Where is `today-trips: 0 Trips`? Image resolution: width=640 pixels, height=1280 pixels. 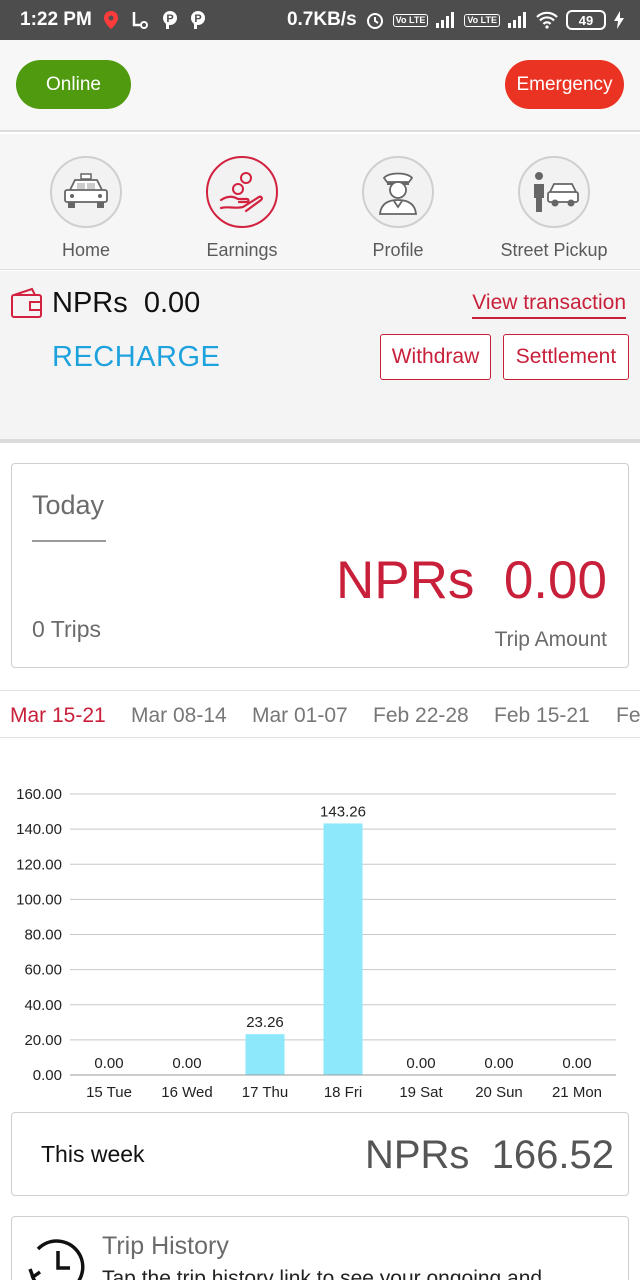
today-trips: 0 Trips is located at coordinates (67, 629).